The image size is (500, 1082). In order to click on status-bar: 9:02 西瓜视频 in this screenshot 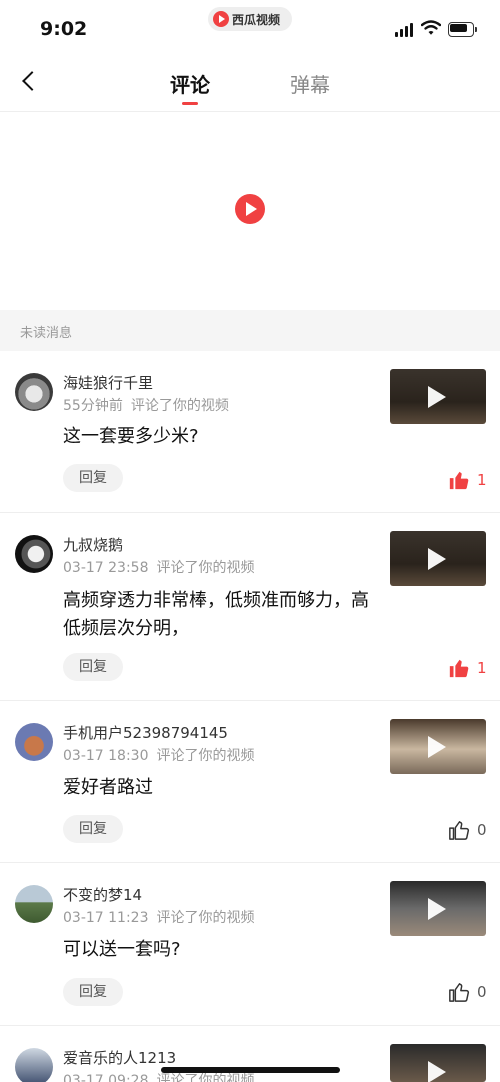, I will do `click(250, 26)`.